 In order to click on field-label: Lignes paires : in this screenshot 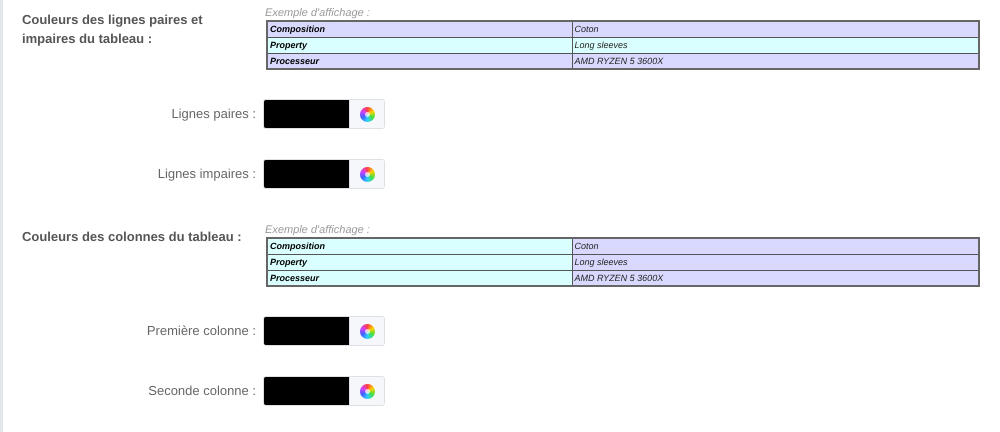, I will do `click(213, 114)`.